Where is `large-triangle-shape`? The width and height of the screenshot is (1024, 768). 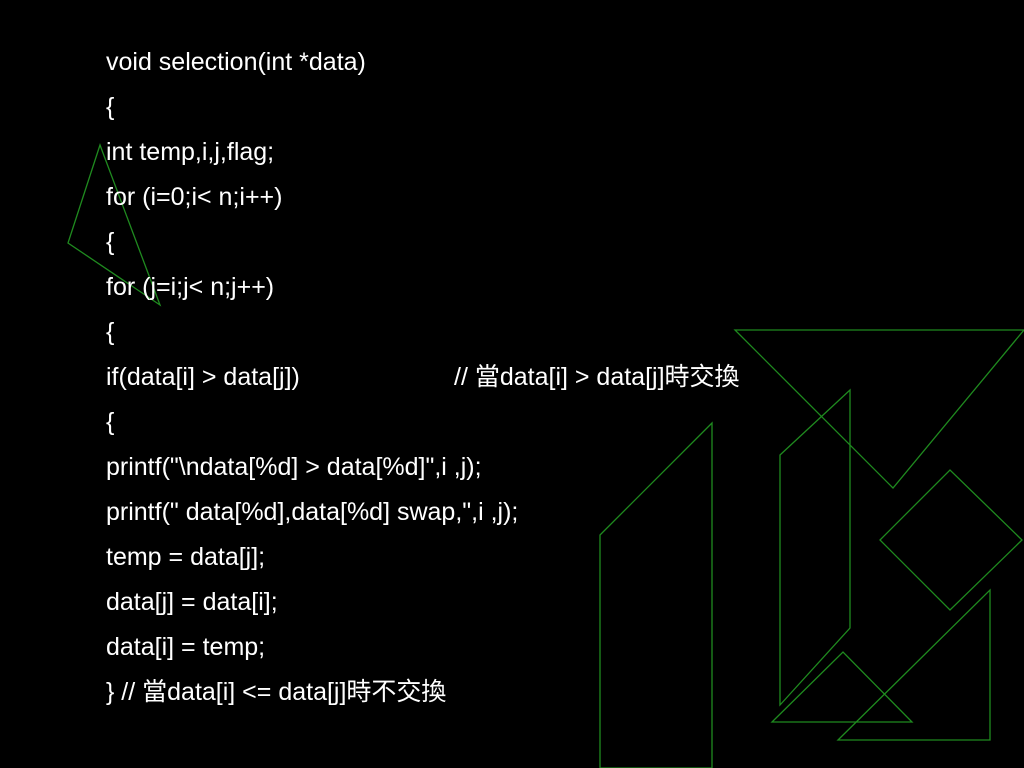
large-triangle-shape is located at coordinates (878, 409).